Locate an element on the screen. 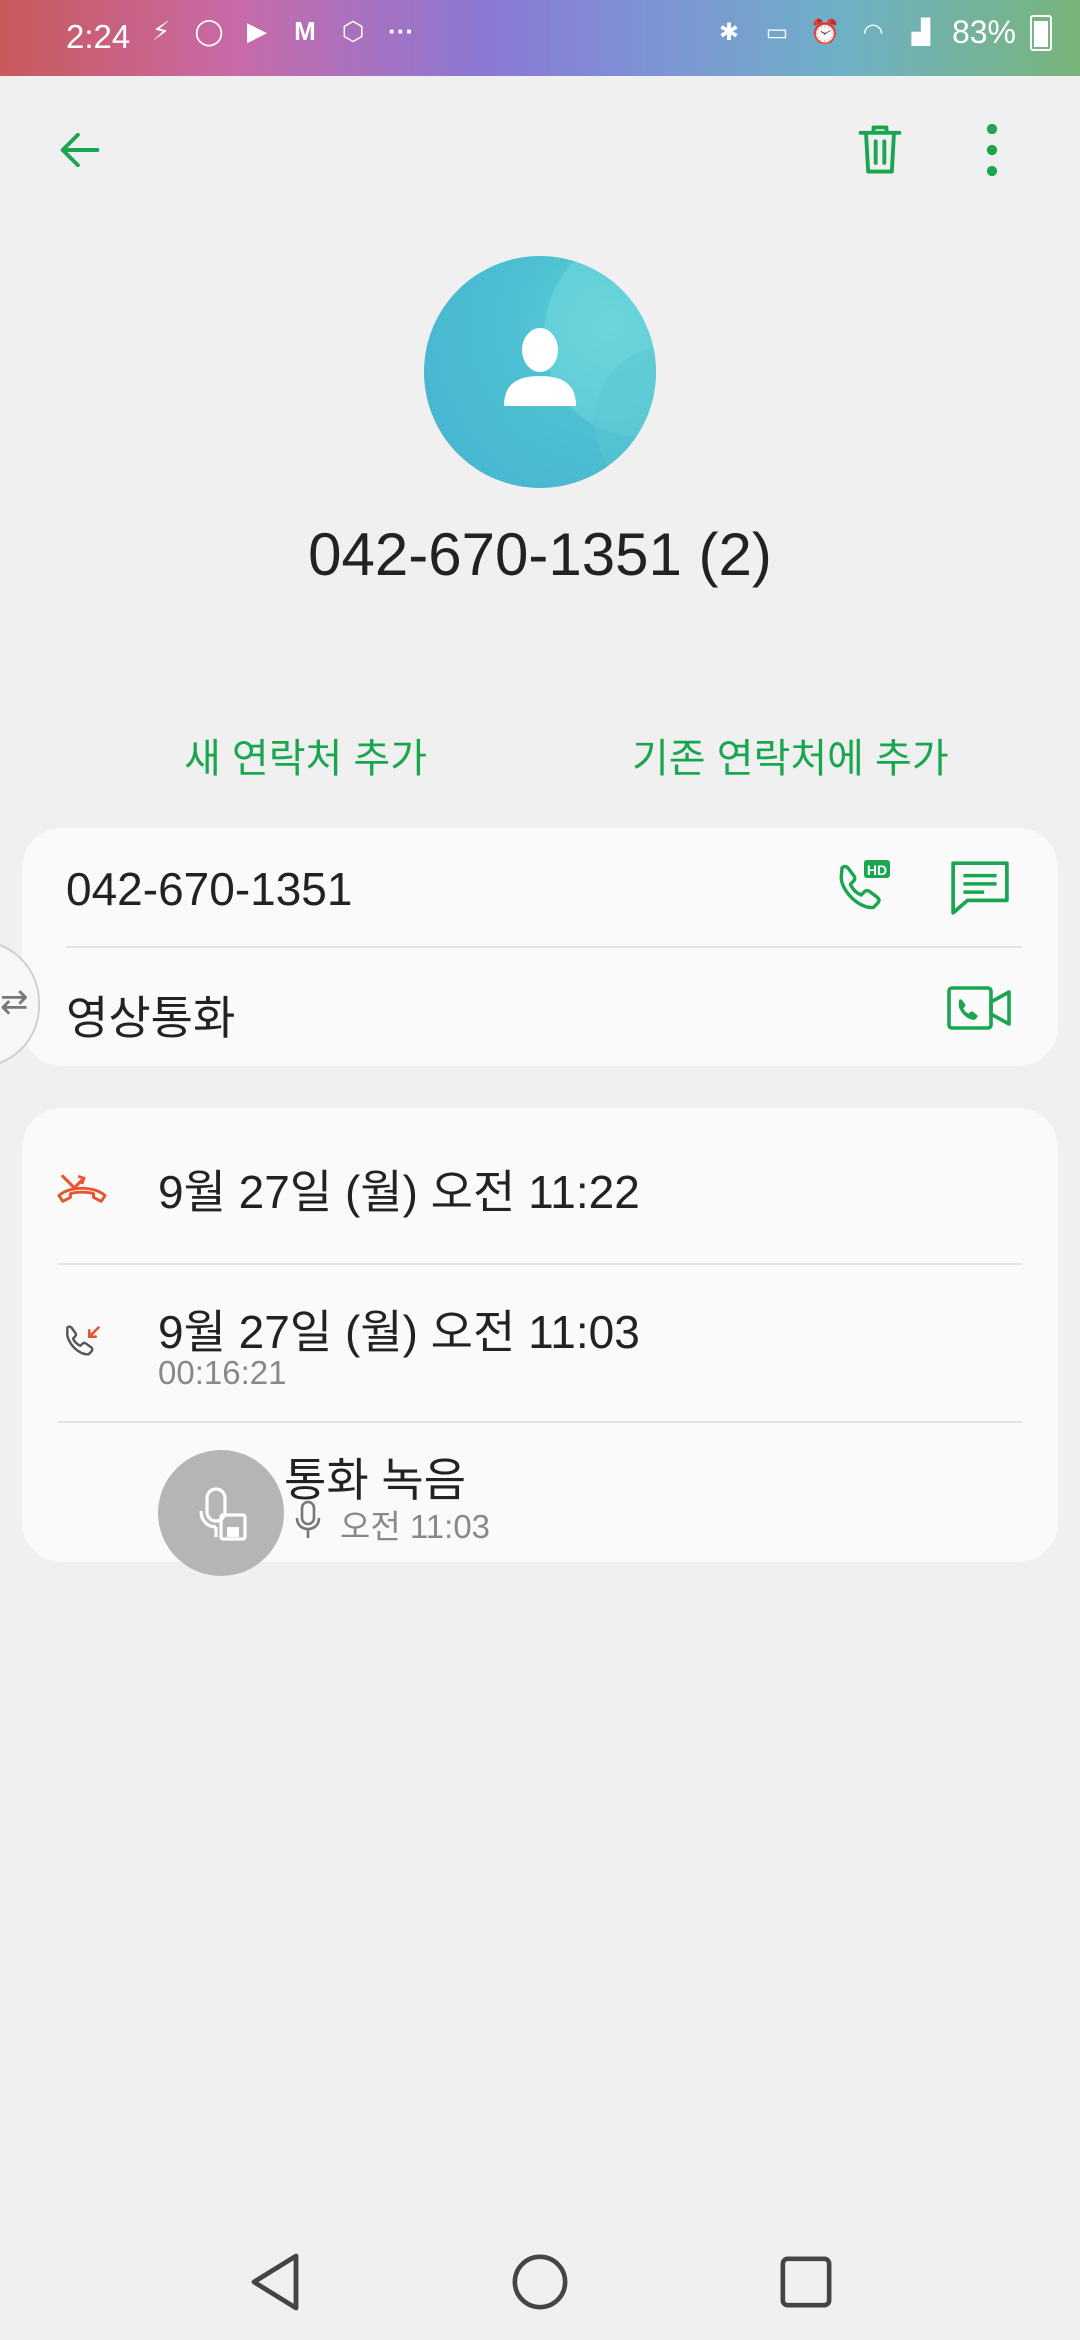 This screenshot has height=2340, width=1080. k-app-icon: ⚡ is located at coordinates (161, 30).